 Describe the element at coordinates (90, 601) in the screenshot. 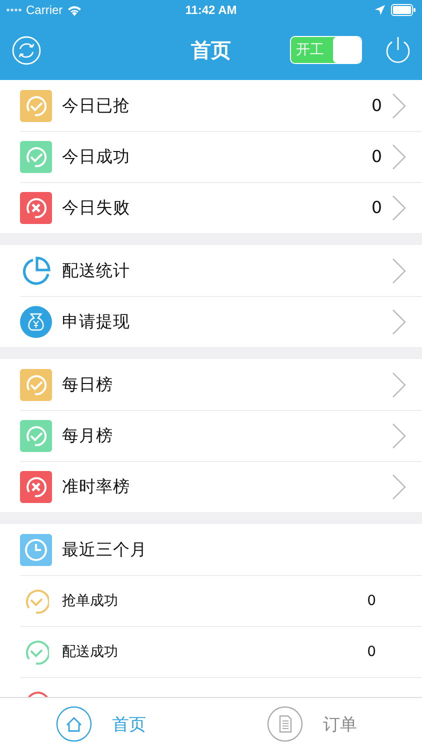

I see `row-label: 抢单成功` at that location.